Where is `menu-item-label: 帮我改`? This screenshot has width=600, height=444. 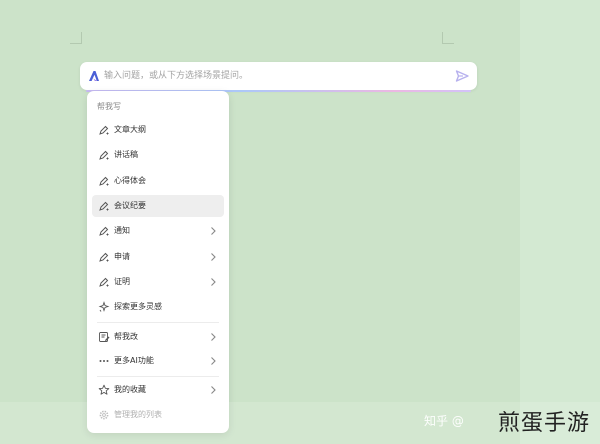
menu-item-label: 帮我改 is located at coordinates (126, 336).